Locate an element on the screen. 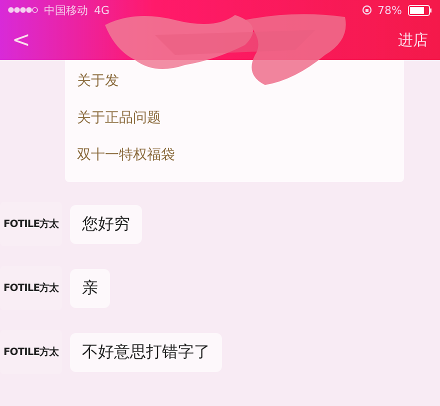  message-bubble: 亲 is located at coordinates (90, 288).